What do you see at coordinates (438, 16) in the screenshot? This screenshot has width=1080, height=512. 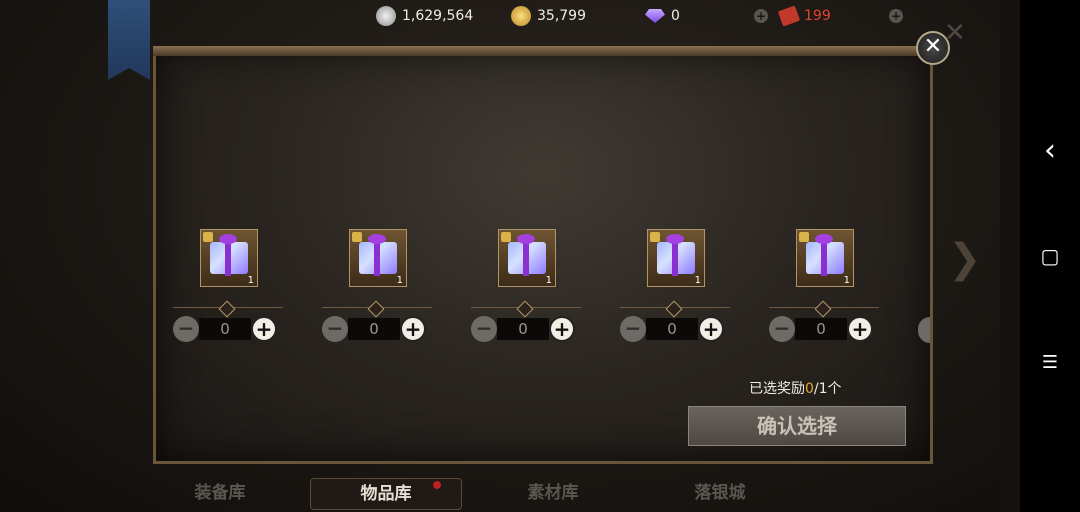 I see `silver-amount: 1,629,564` at bounding box center [438, 16].